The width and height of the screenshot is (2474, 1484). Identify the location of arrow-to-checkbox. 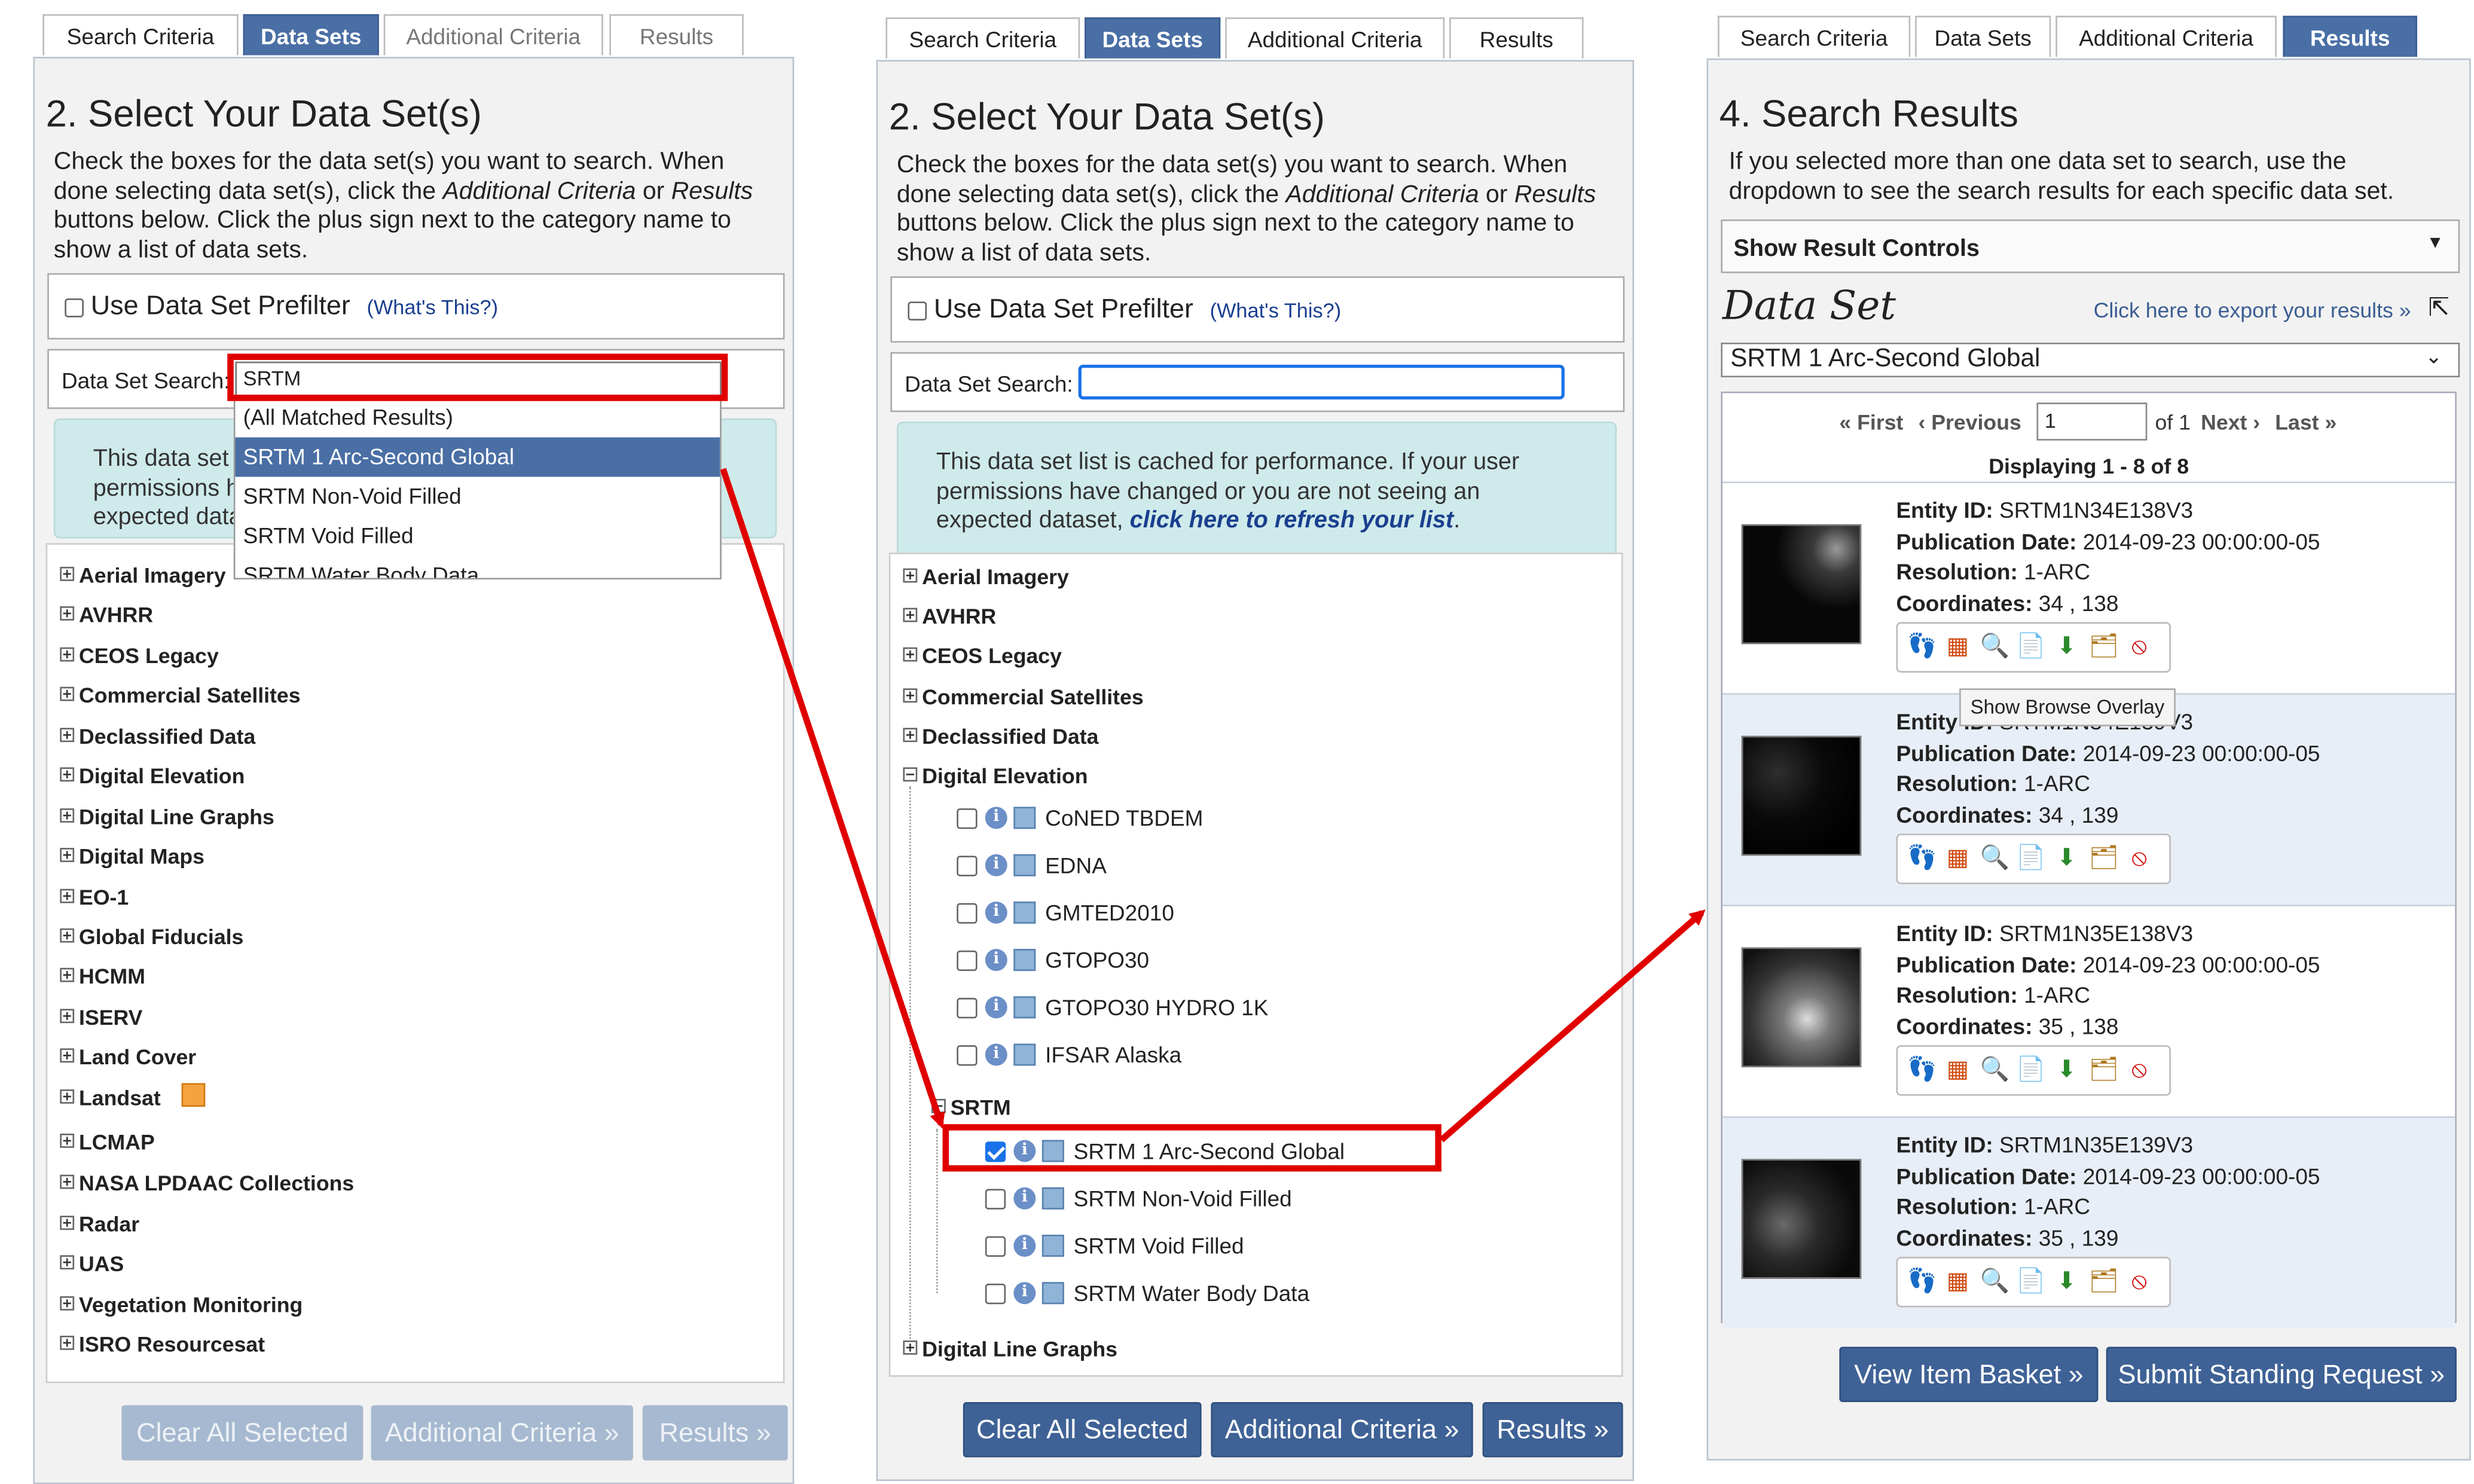
(832, 798).